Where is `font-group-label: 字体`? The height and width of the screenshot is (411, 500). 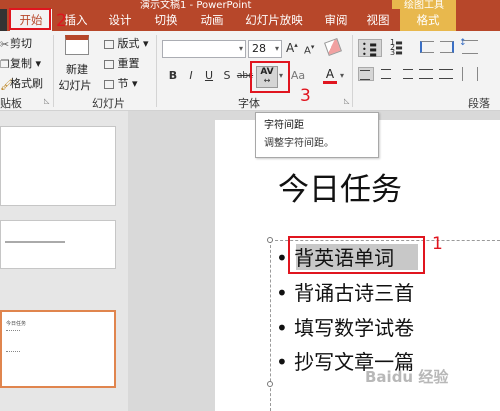
font-group-label: 字体 is located at coordinates (249, 103).